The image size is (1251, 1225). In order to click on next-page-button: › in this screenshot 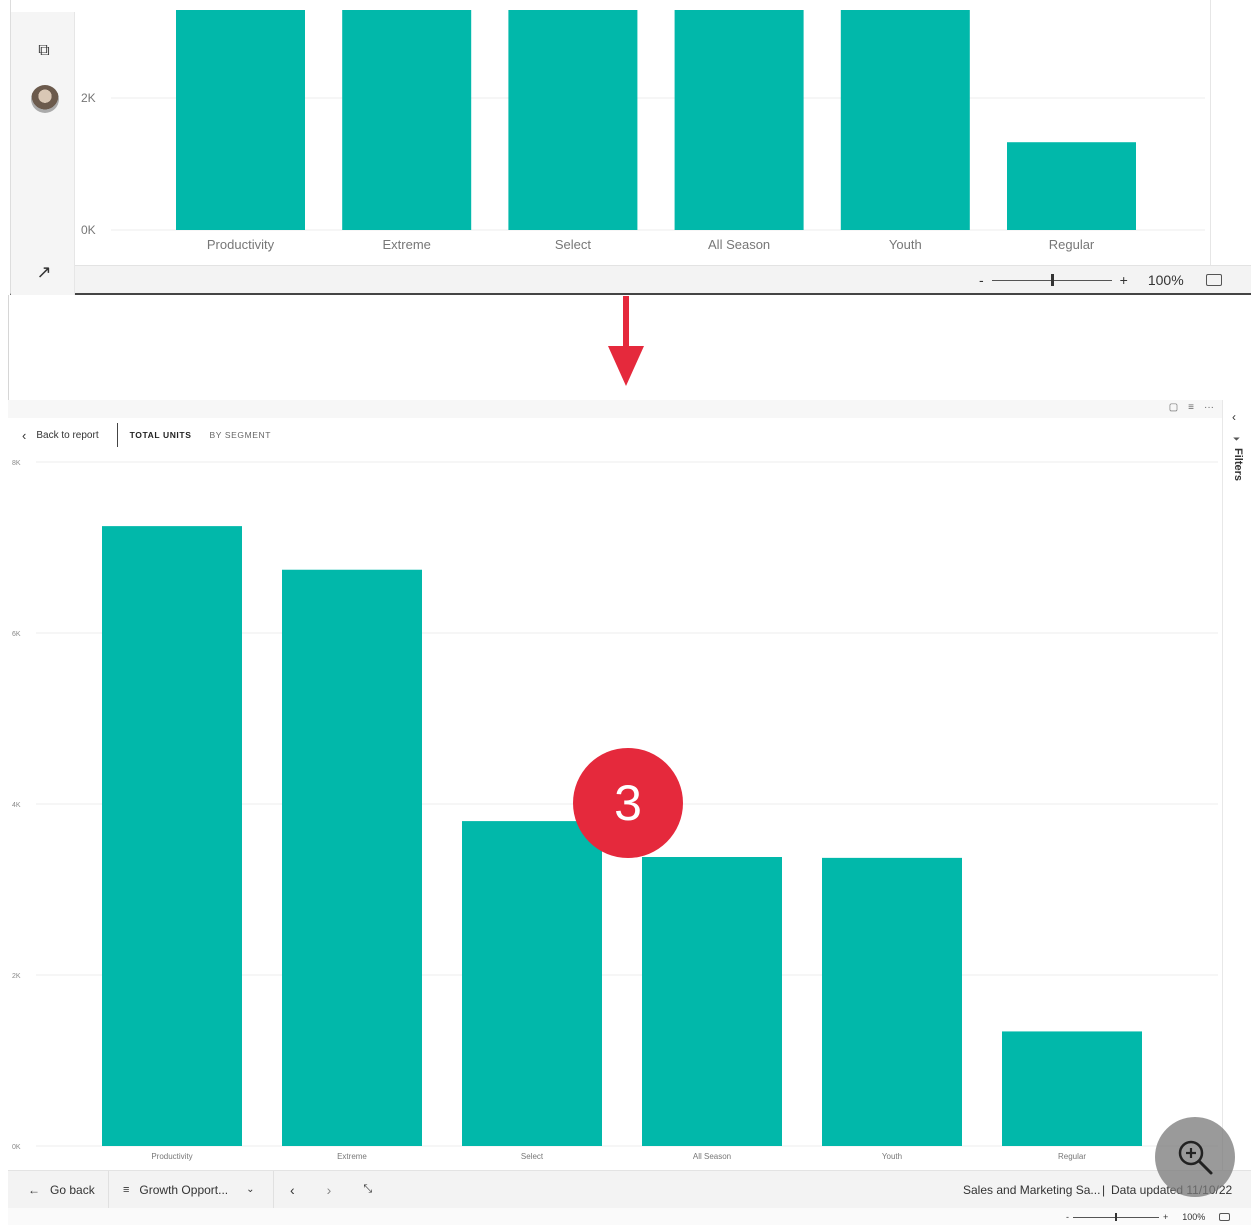, I will do `click(329, 1190)`.